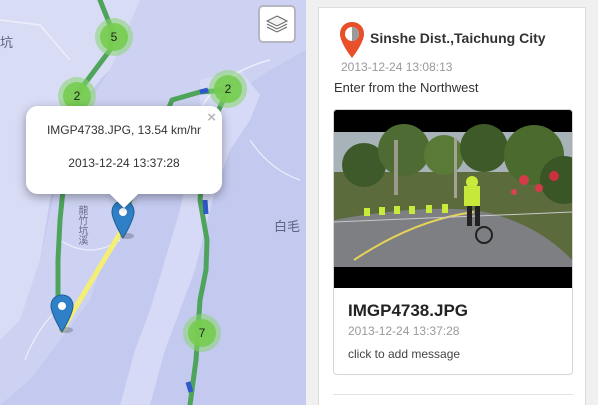 This screenshot has width=598, height=405. I want to click on cluster-count: 2, so click(228, 89).